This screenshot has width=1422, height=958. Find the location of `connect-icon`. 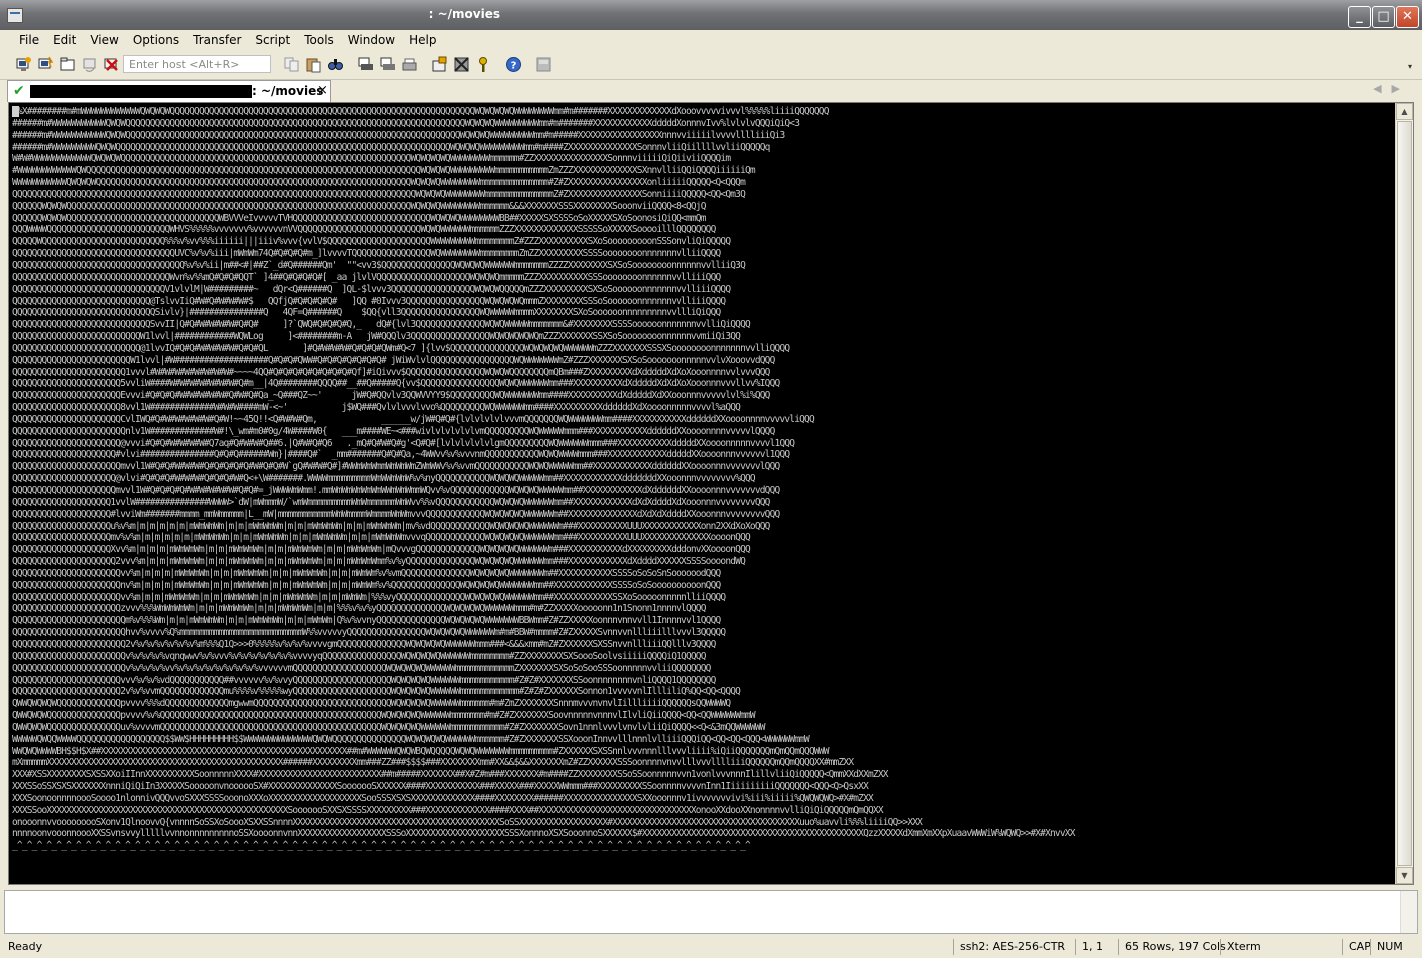

connect-icon is located at coordinates (23, 64).